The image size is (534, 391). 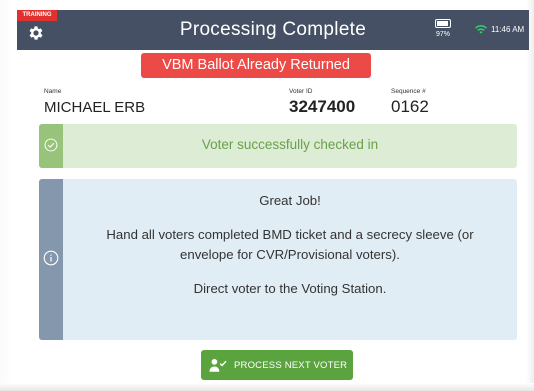 I want to click on checkin-success-message: Voter successfully checked in, so click(x=278, y=146).